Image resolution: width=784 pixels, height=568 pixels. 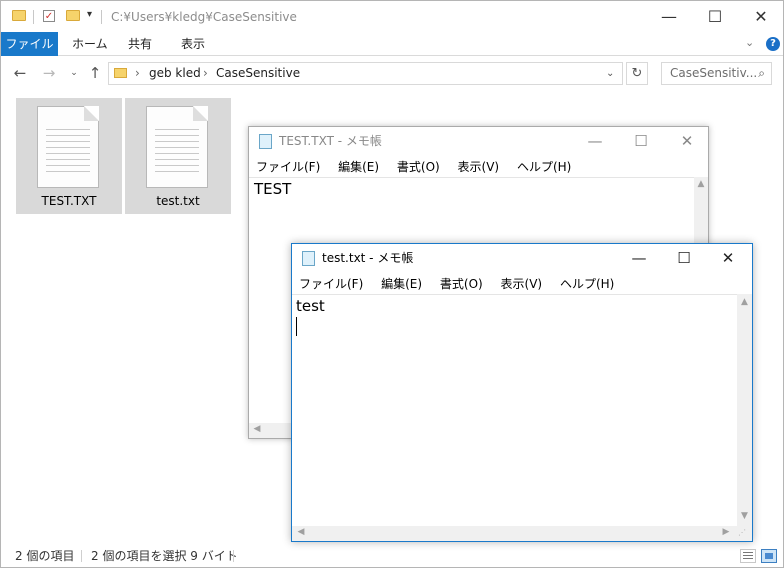 I want to click on tab-view: 表示, so click(x=193, y=44).